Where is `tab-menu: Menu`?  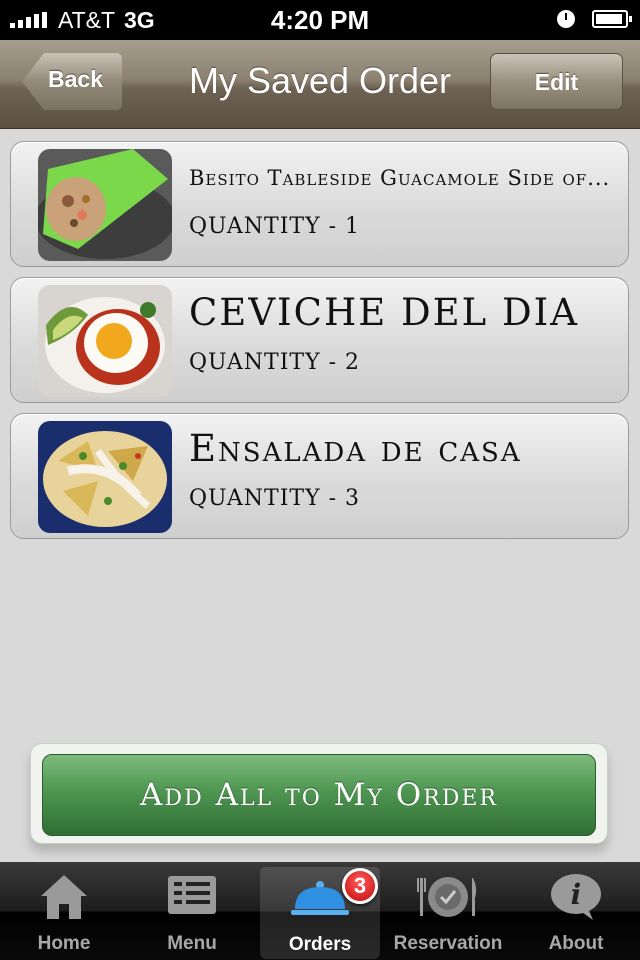
tab-menu: Menu is located at coordinates (192, 911).